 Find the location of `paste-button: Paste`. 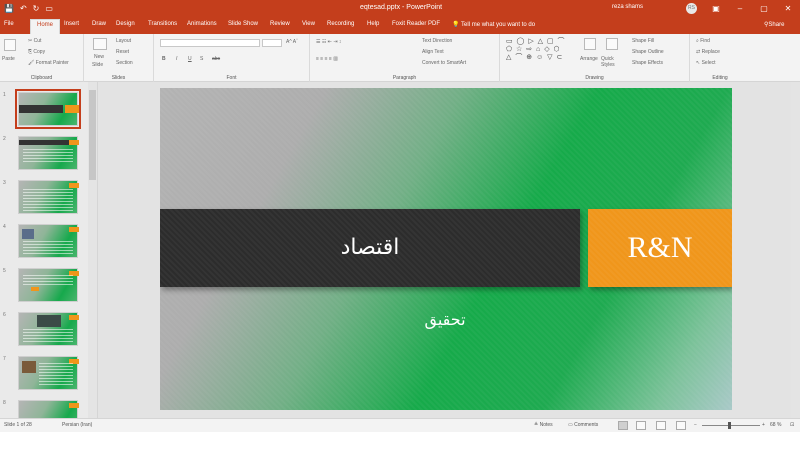

paste-button: Paste is located at coordinates (8, 59).